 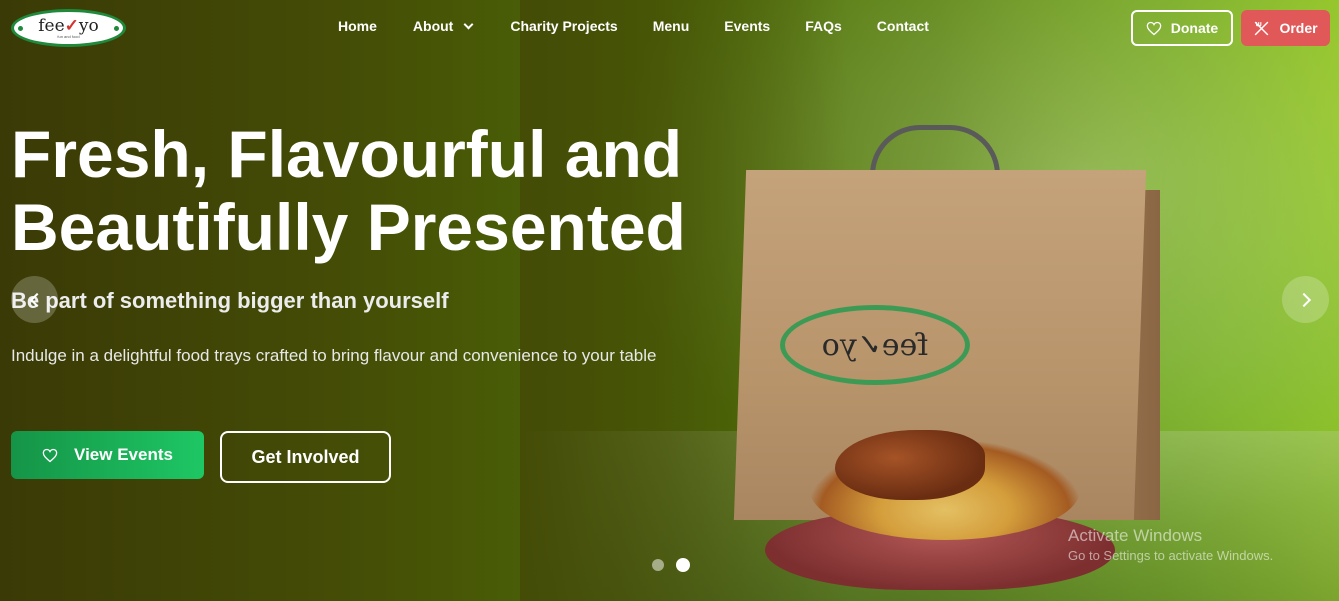 I want to click on logo-dot-left, so click(x=20, y=28).